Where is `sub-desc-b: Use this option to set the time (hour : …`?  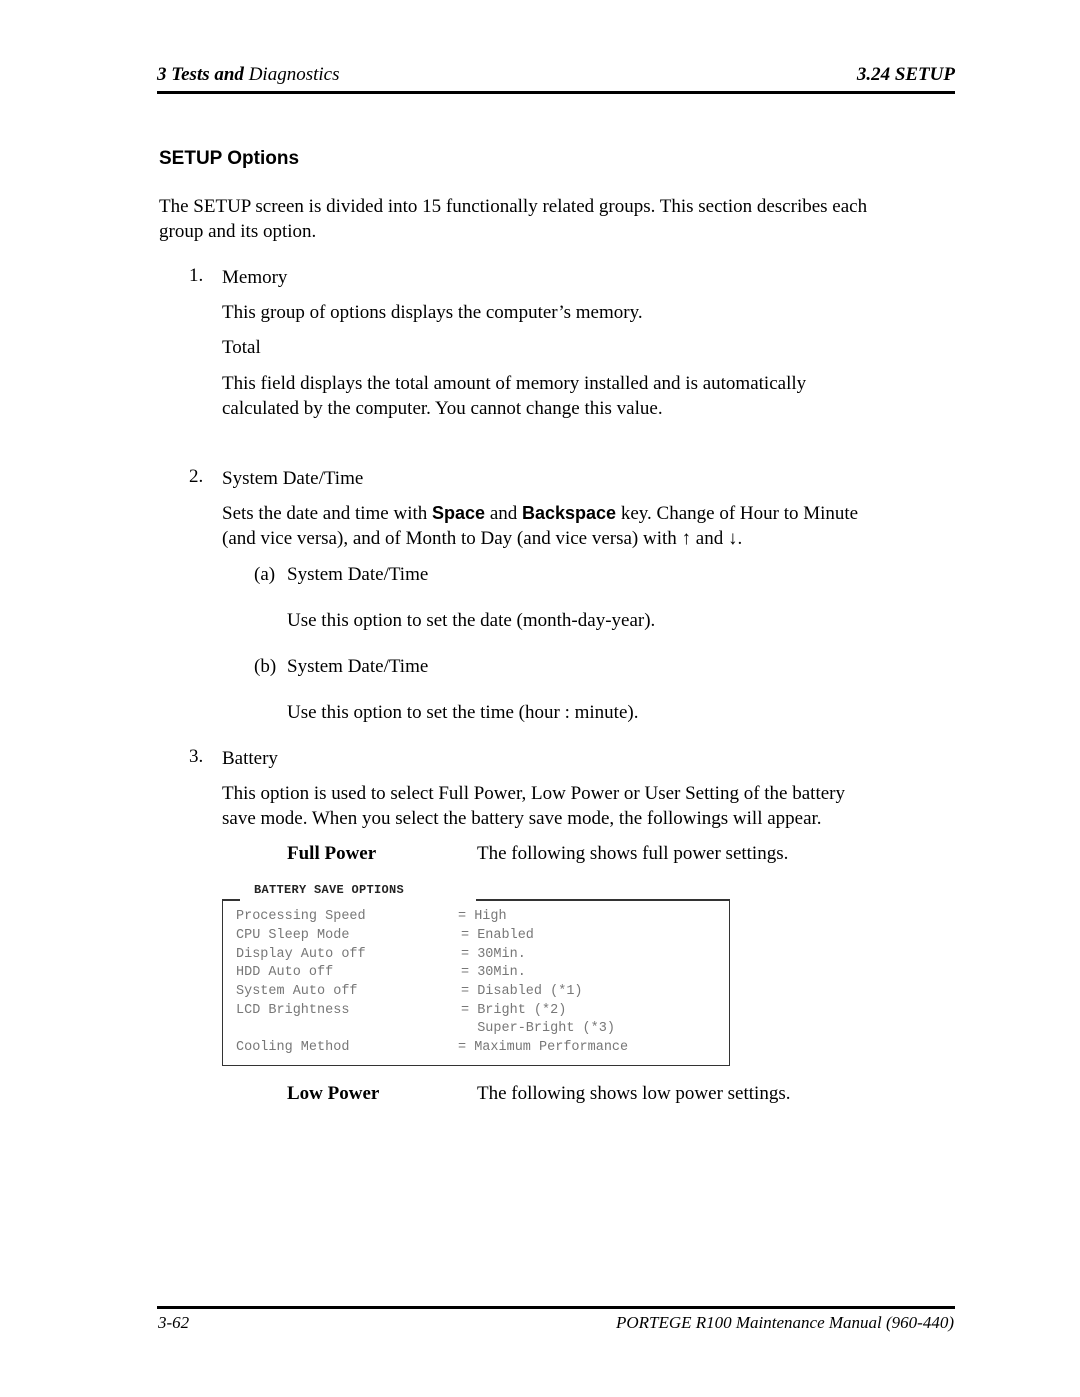
sub-desc-b: Use this option to set the time (hour : … is located at coordinates (463, 712).